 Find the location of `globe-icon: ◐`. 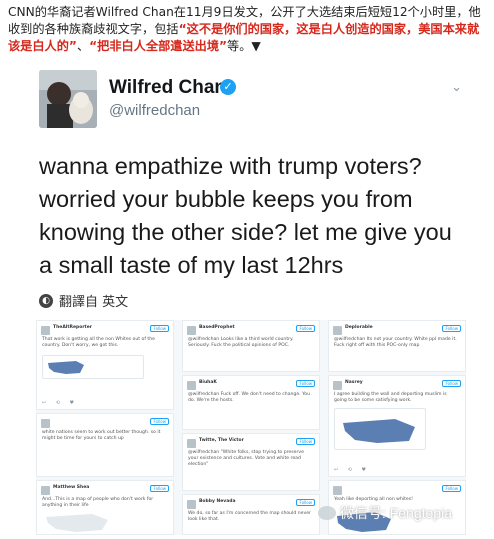

globe-icon: ◐ is located at coordinates (46, 300).